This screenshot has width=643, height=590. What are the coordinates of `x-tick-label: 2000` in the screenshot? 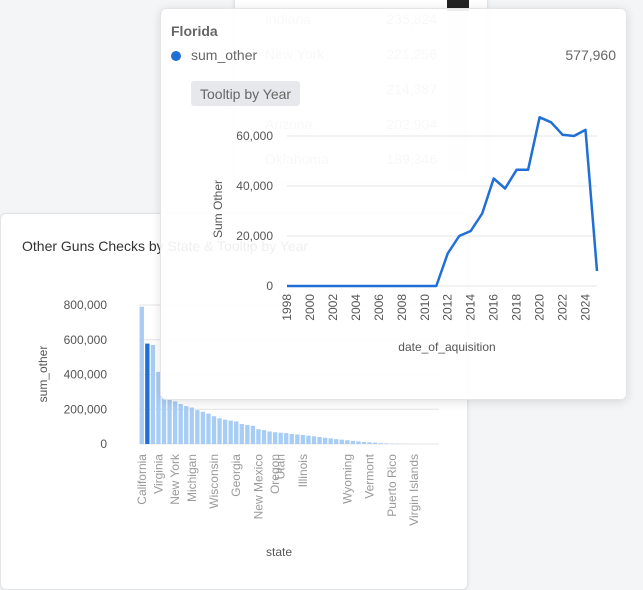 It's located at (310, 307).